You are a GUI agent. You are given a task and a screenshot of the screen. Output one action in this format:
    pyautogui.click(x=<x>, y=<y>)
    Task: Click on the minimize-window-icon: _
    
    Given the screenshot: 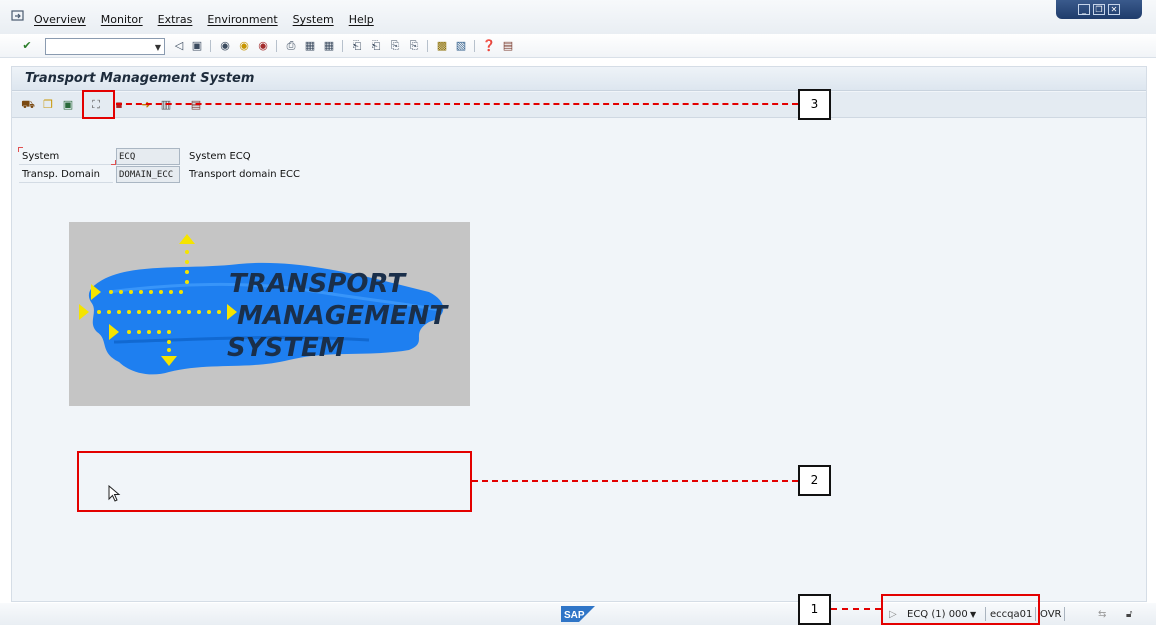 What is the action you would take?
    pyautogui.click(x=1084, y=9)
    